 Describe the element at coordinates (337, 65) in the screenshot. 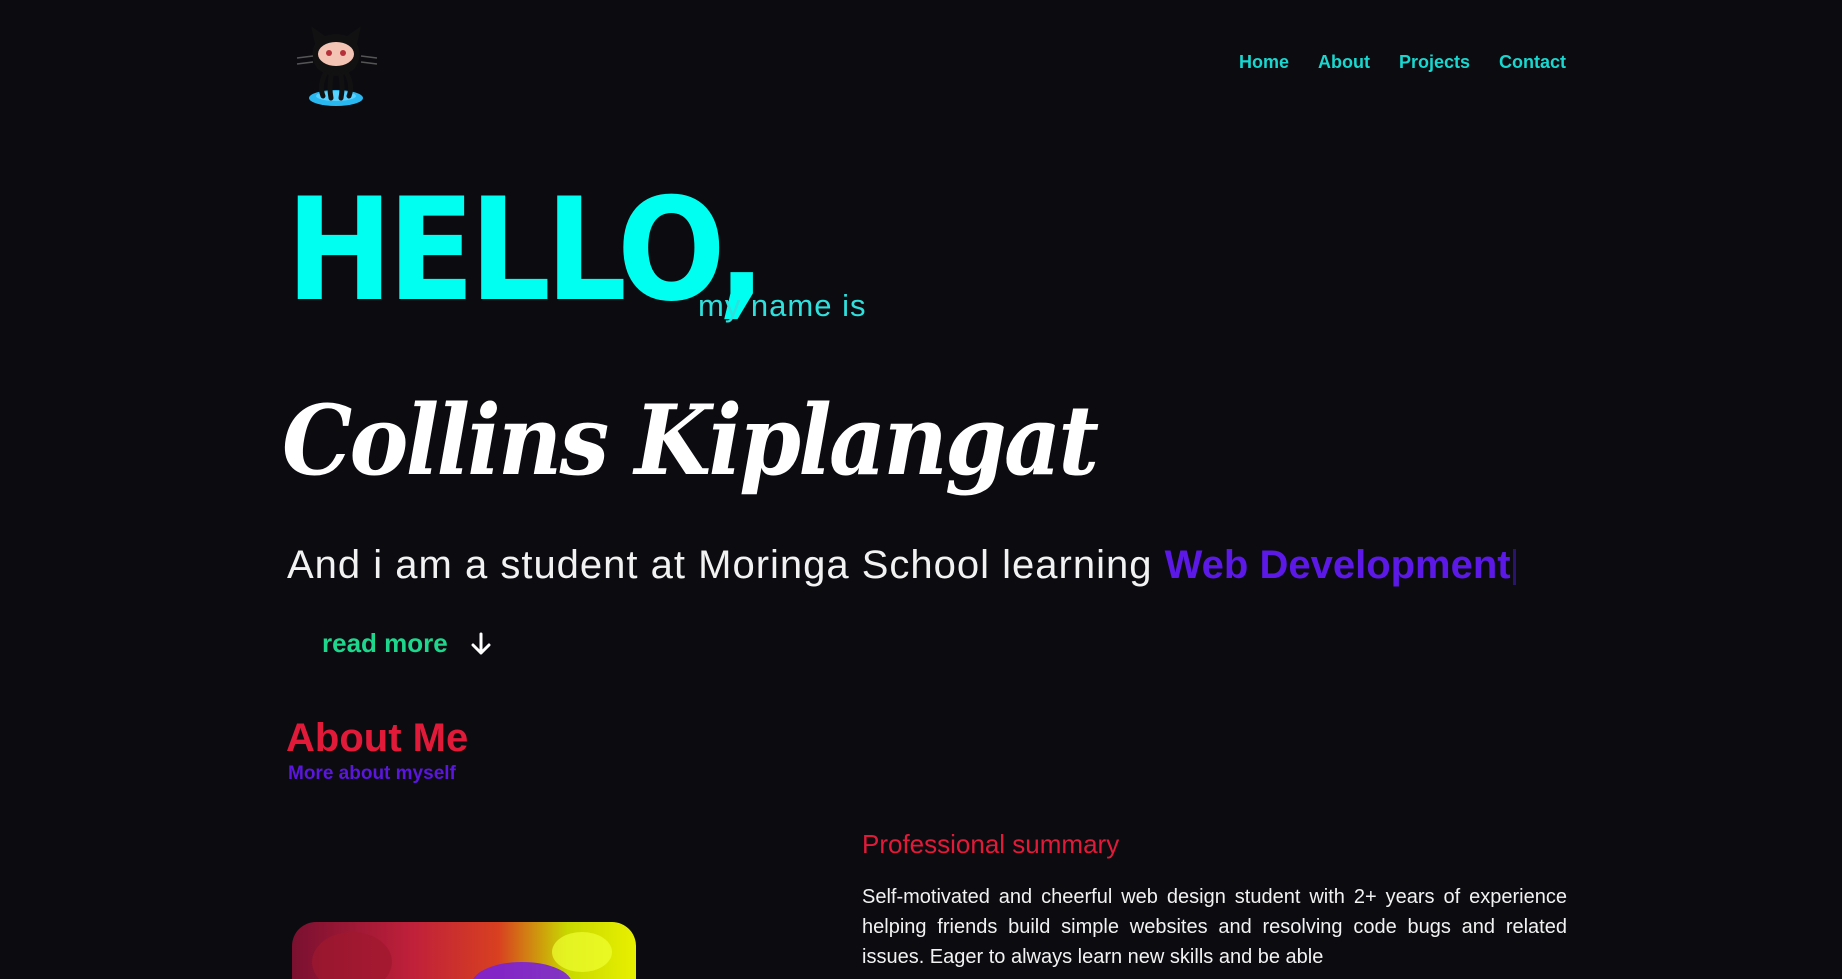

I see `octocat-logo-icon` at that location.